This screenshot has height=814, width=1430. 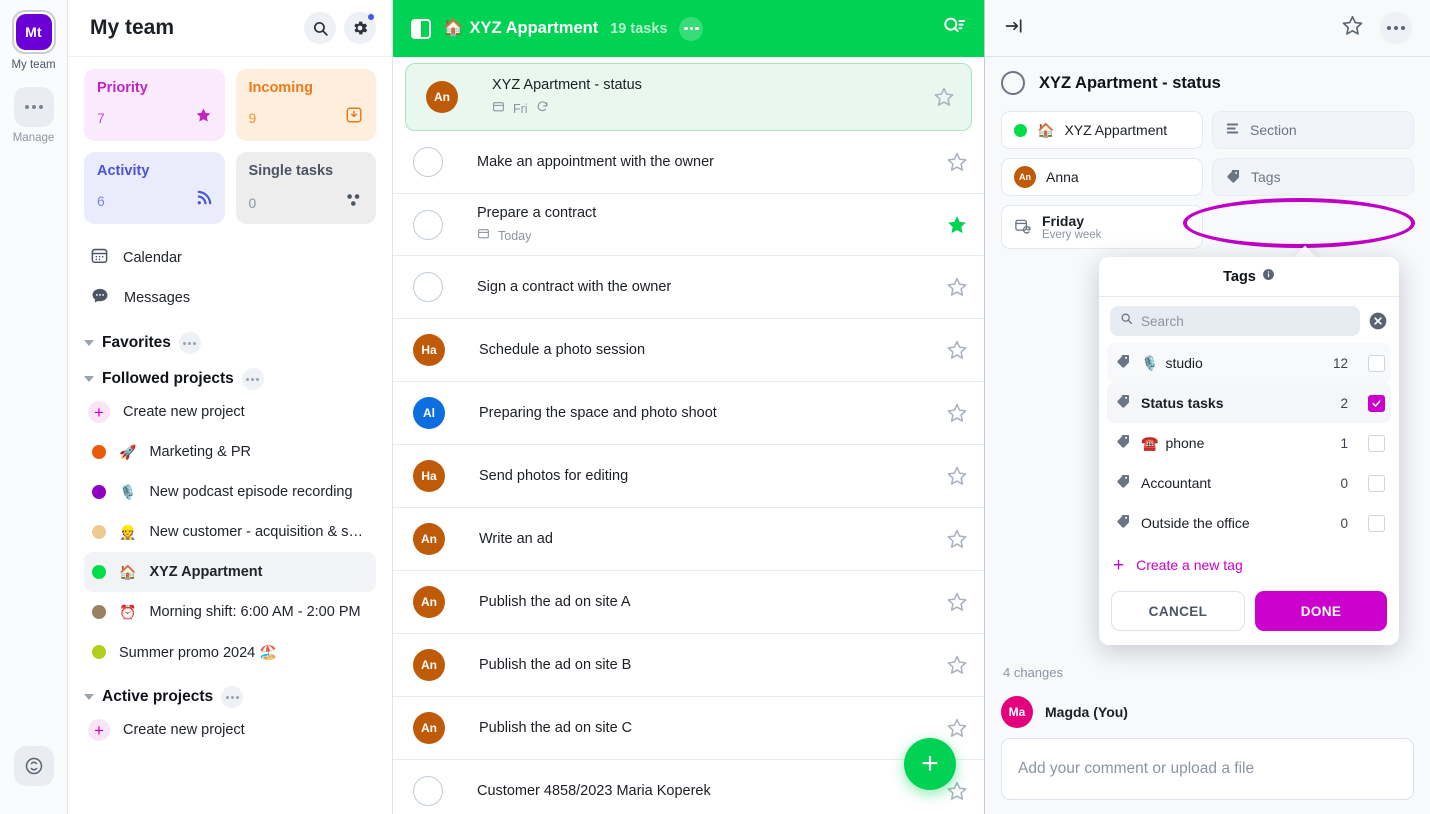 What do you see at coordinates (1178, 611) in the screenshot?
I see `cancel-button: CANCEL` at bounding box center [1178, 611].